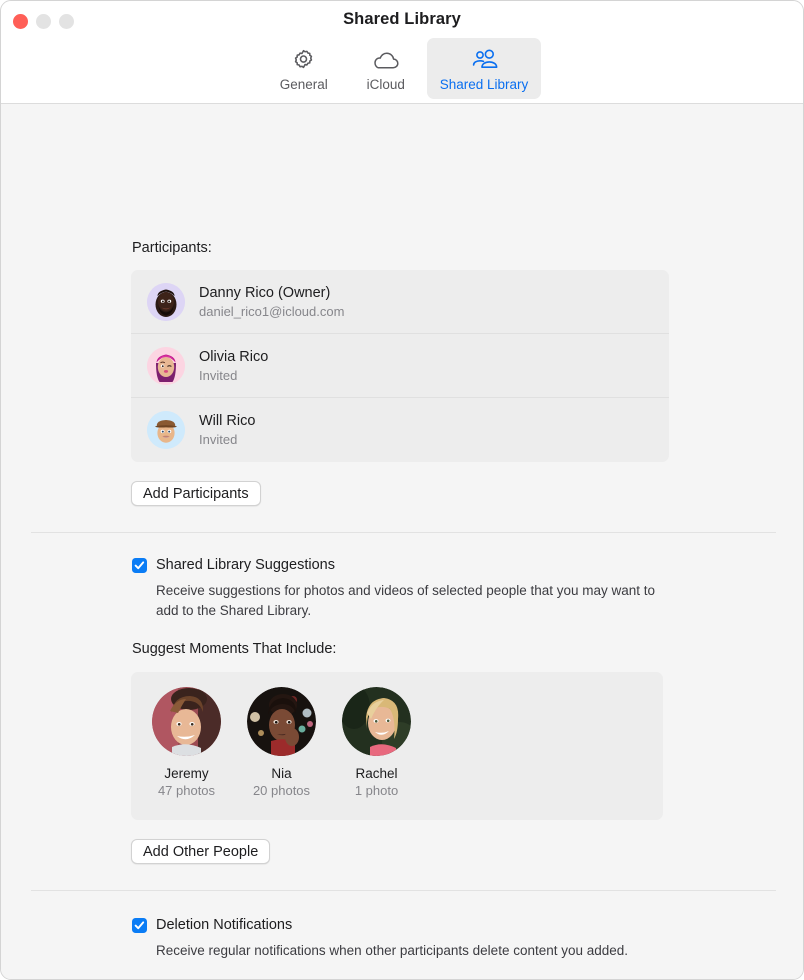 This screenshot has height=980, width=804. What do you see at coordinates (484, 84) in the screenshot?
I see `tab-shared-library-label: Shared Library` at bounding box center [484, 84].